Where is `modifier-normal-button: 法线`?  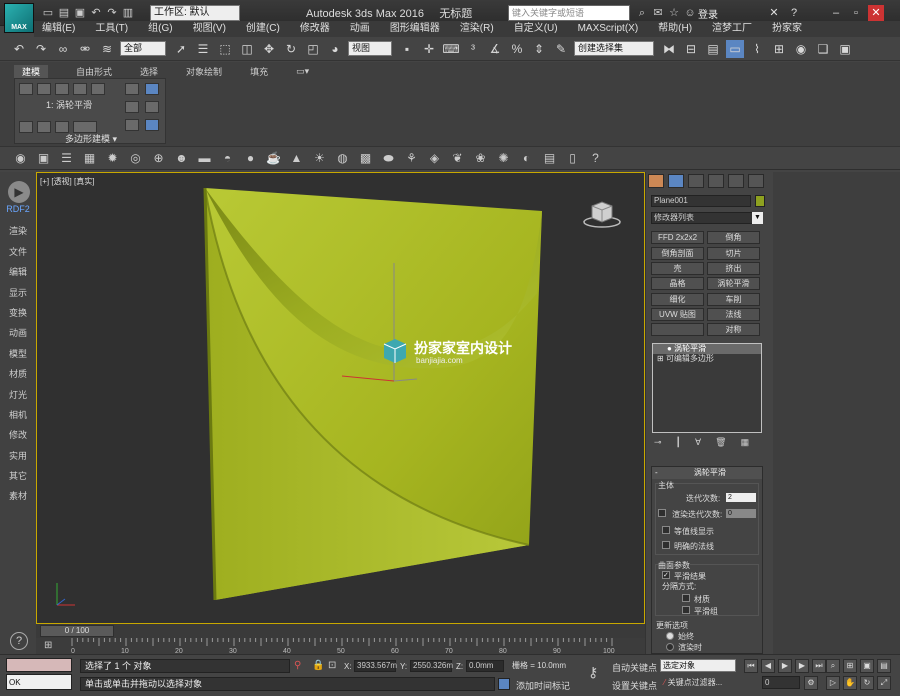
modifier-normal-button: 法线 is located at coordinates (733, 314).